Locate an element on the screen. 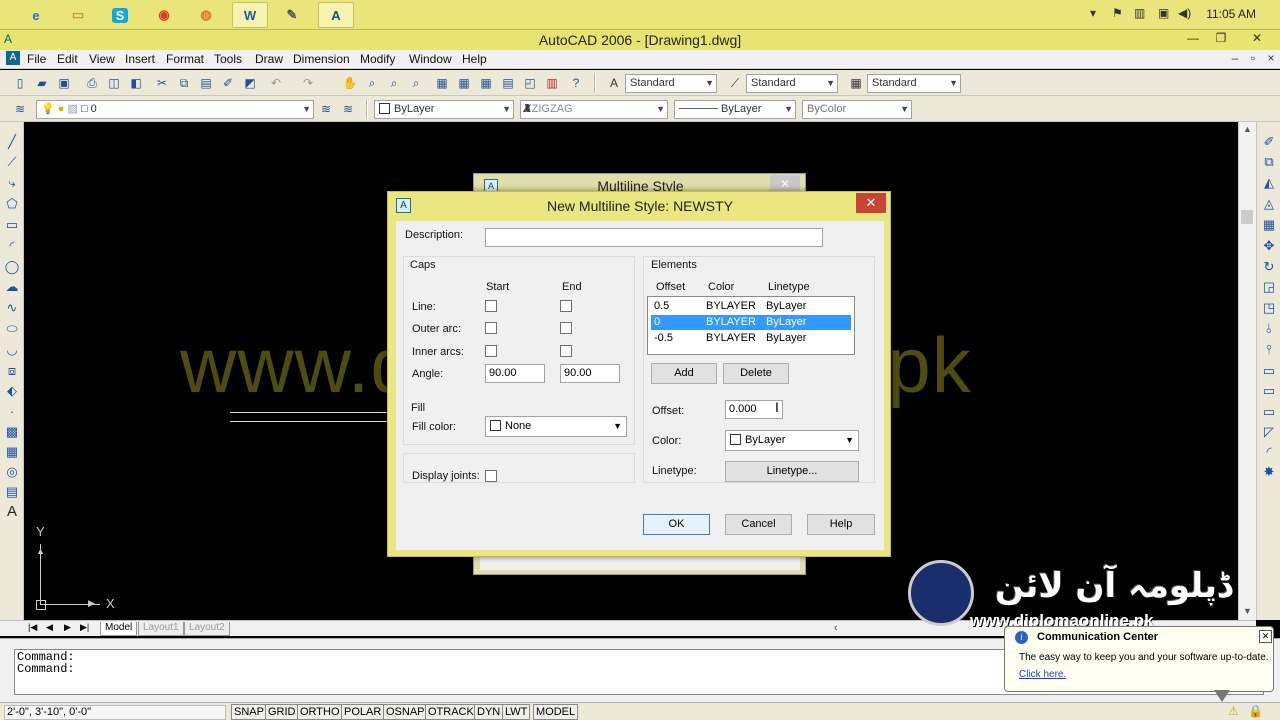  volume-icon: ◀) is located at coordinates (1184, 13).